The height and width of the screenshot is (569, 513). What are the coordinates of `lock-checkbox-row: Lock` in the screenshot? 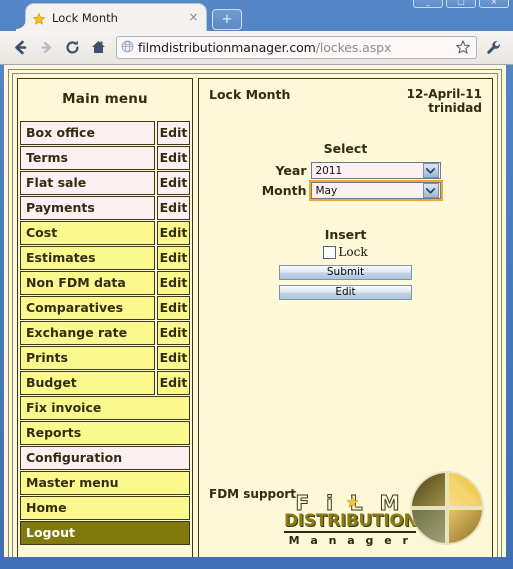 It's located at (345, 252).